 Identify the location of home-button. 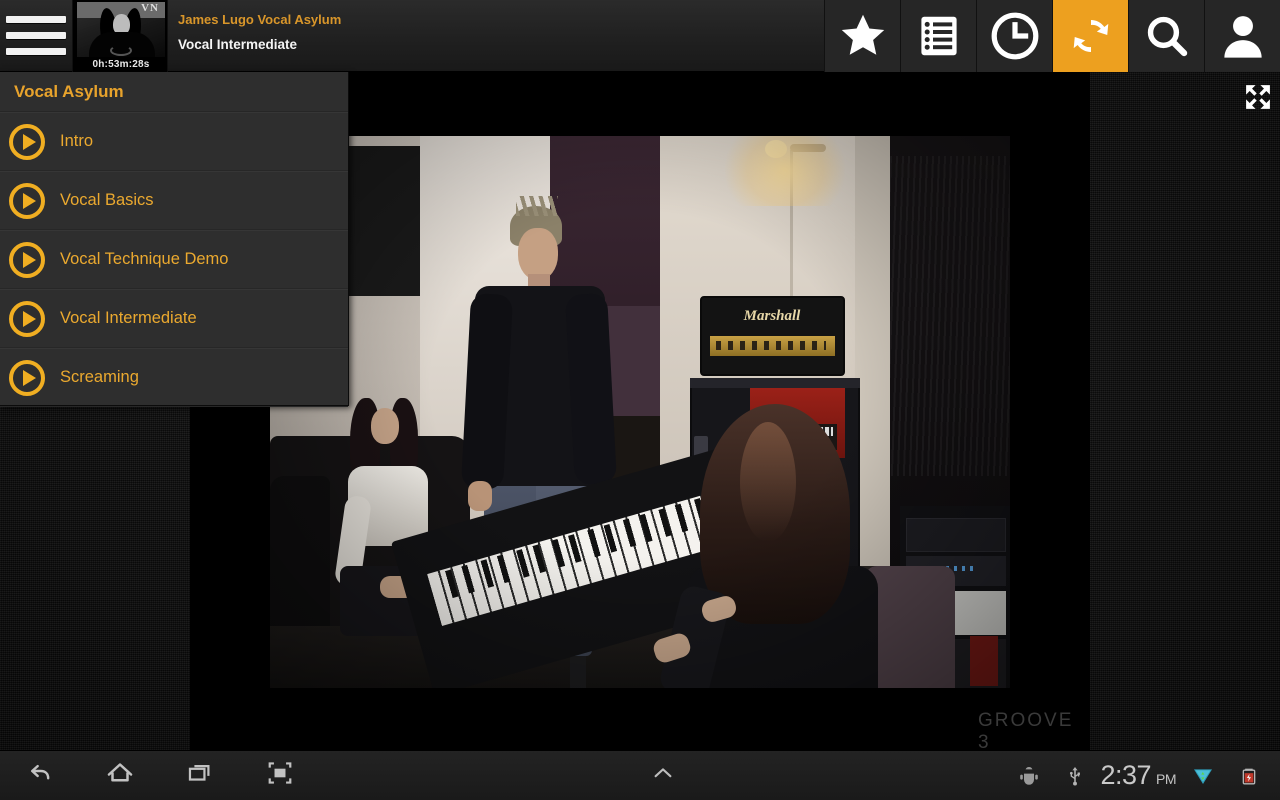
(120, 775).